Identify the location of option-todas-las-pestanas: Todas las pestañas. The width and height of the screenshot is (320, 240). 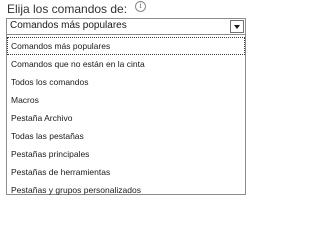
(126, 136).